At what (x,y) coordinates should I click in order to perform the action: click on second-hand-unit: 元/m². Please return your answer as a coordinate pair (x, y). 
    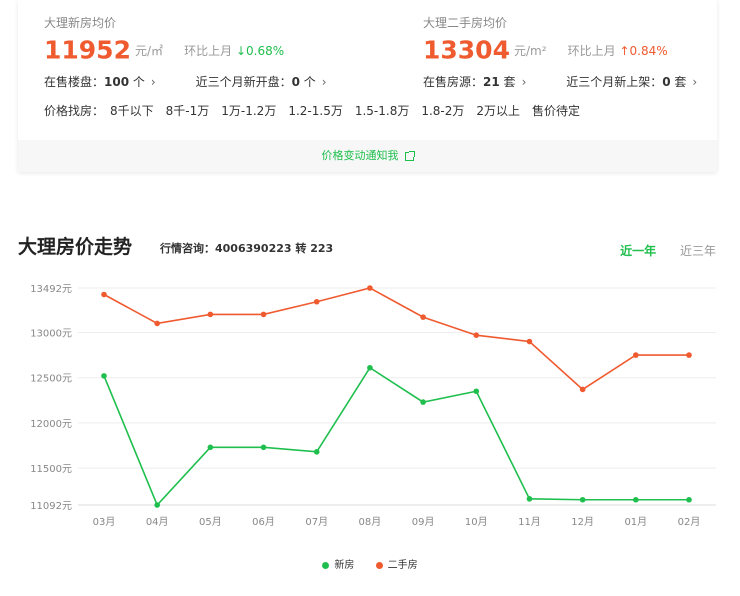
    Looking at the image, I should click on (530, 50).